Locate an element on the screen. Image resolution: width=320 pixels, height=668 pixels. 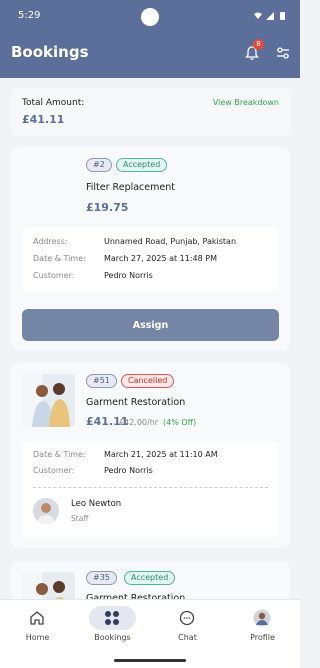
booking-id-badge: #51 is located at coordinates (101, 381).